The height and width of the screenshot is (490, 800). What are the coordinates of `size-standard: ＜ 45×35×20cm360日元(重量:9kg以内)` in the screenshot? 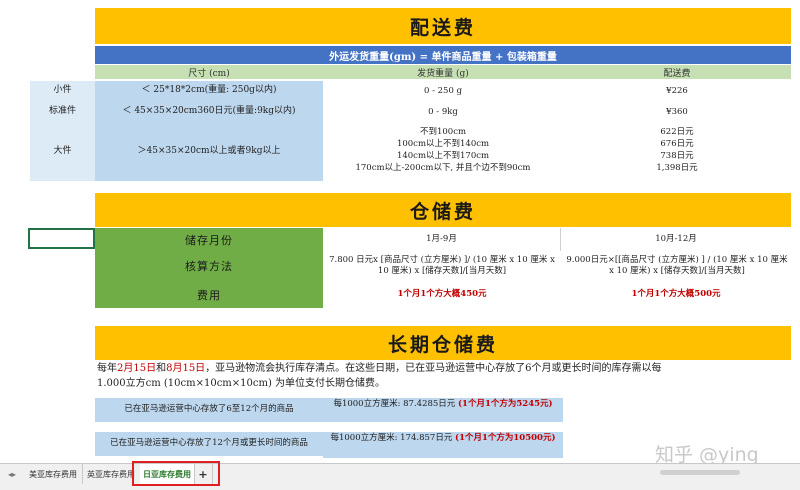 It's located at (209, 112).